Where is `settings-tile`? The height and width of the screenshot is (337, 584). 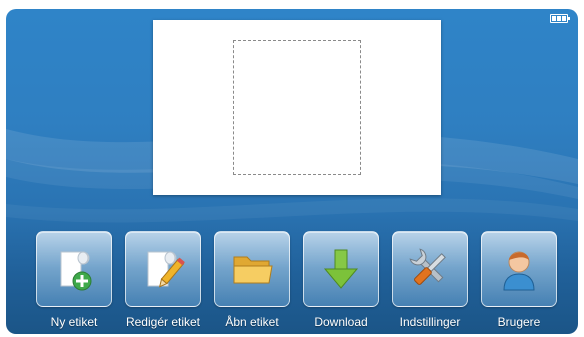 settings-tile is located at coordinates (430, 269).